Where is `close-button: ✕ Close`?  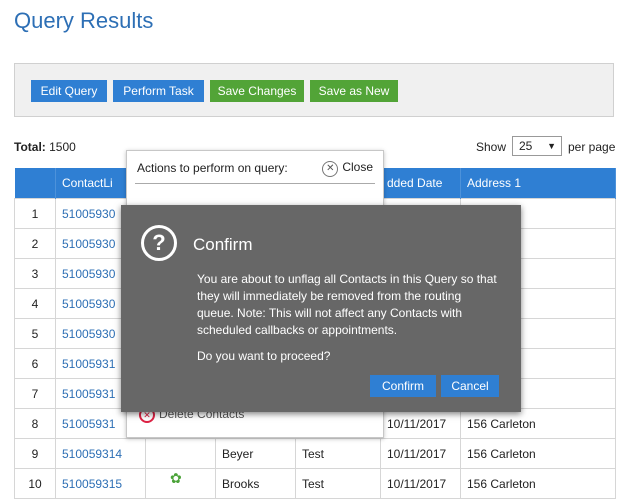 close-button: ✕ Close is located at coordinates (347, 168).